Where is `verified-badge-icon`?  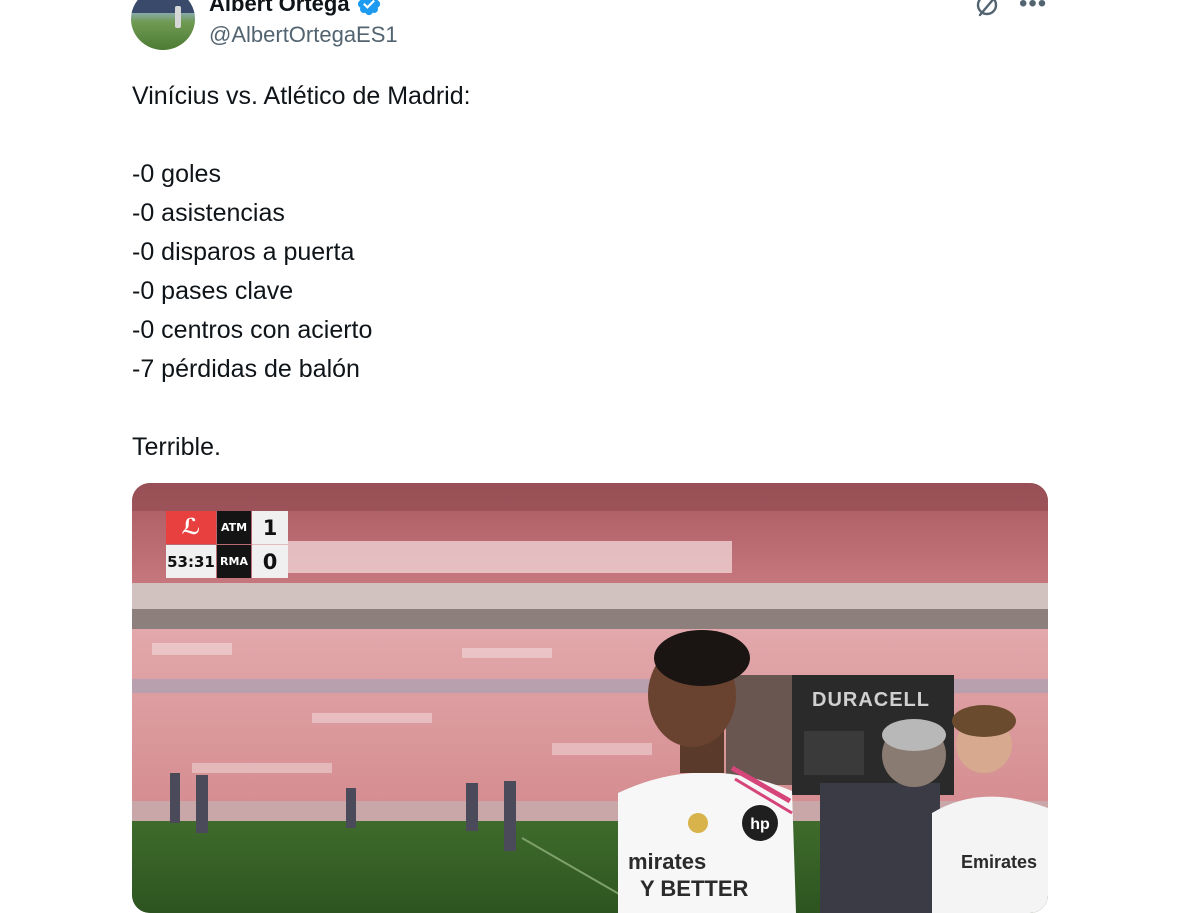
verified-badge-icon is located at coordinates (368, 8).